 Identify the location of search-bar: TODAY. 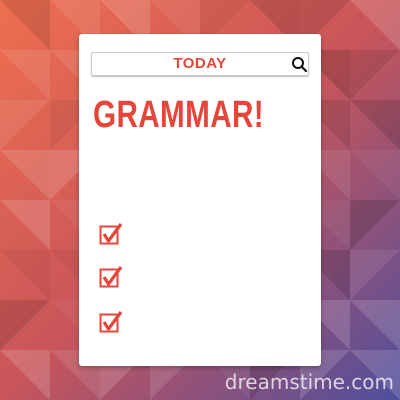
(200, 64).